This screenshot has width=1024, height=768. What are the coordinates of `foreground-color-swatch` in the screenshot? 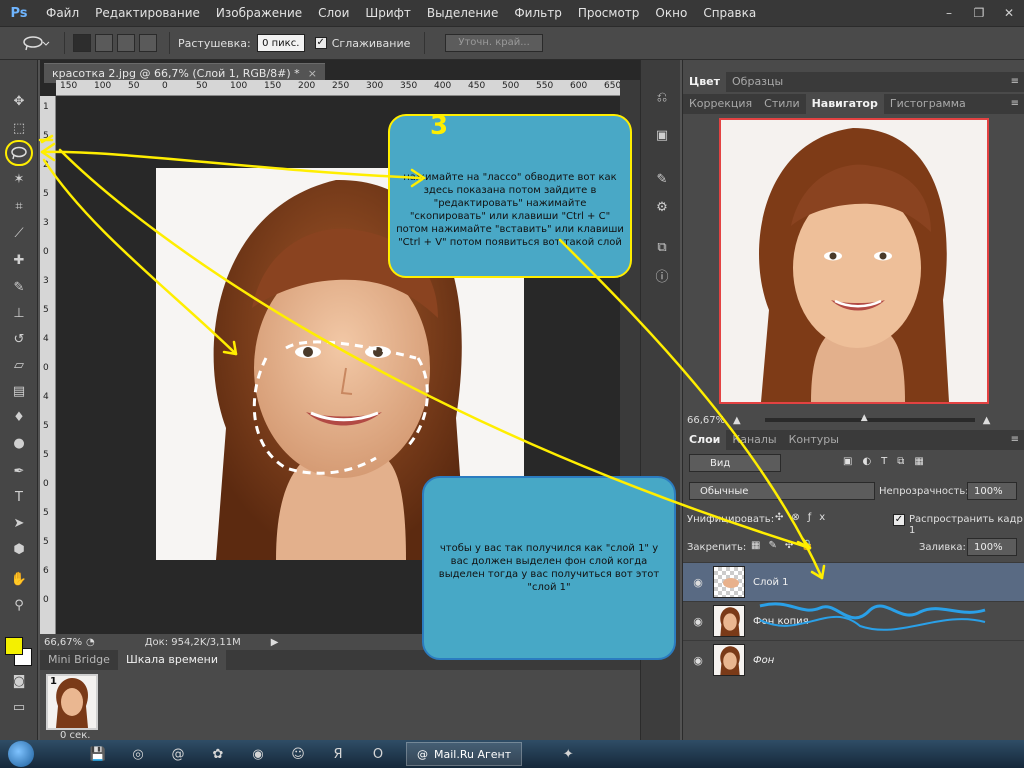 It's located at (14, 646).